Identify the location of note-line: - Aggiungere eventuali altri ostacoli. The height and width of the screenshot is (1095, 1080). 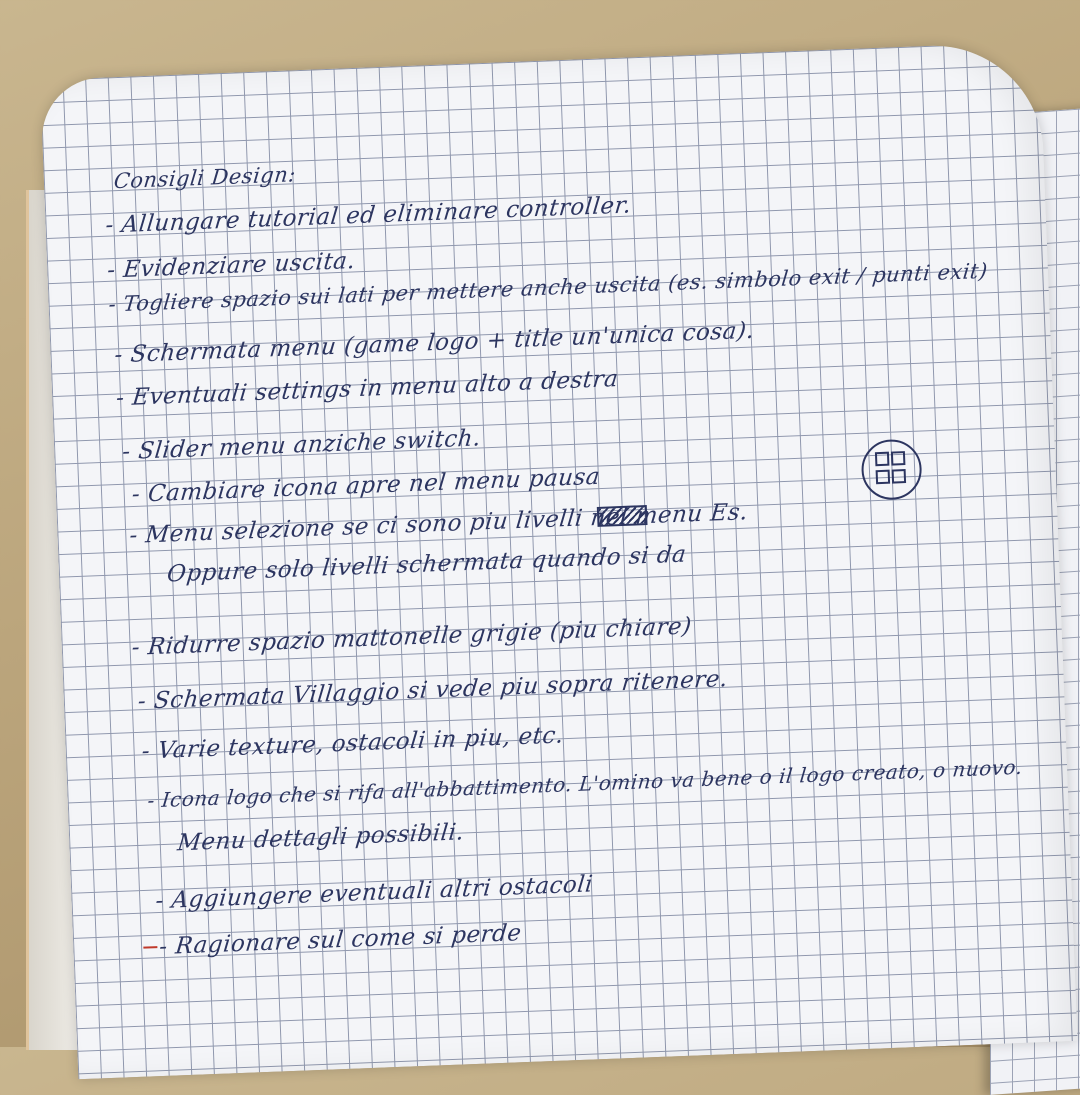
(374, 893).